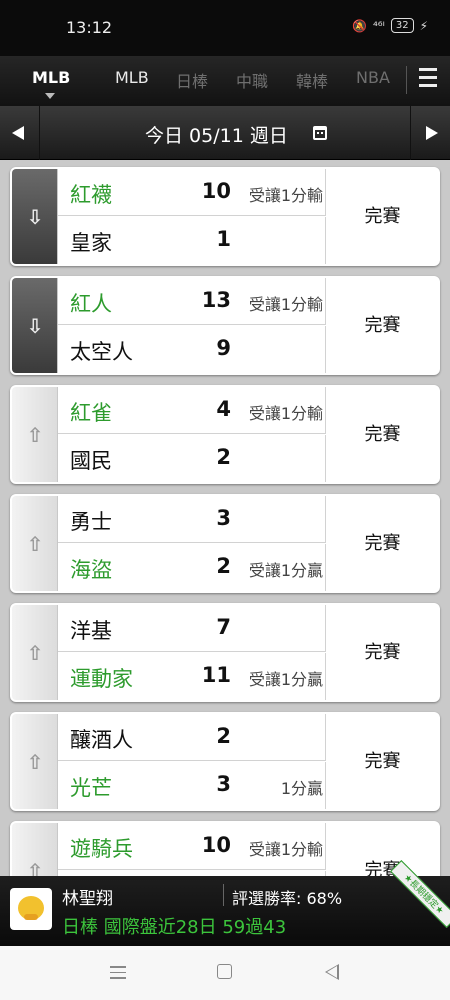 This screenshot has height=1000, width=450. Describe the element at coordinates (91, 243) in the screenshot. I see `team-name: 皇家` at that location.